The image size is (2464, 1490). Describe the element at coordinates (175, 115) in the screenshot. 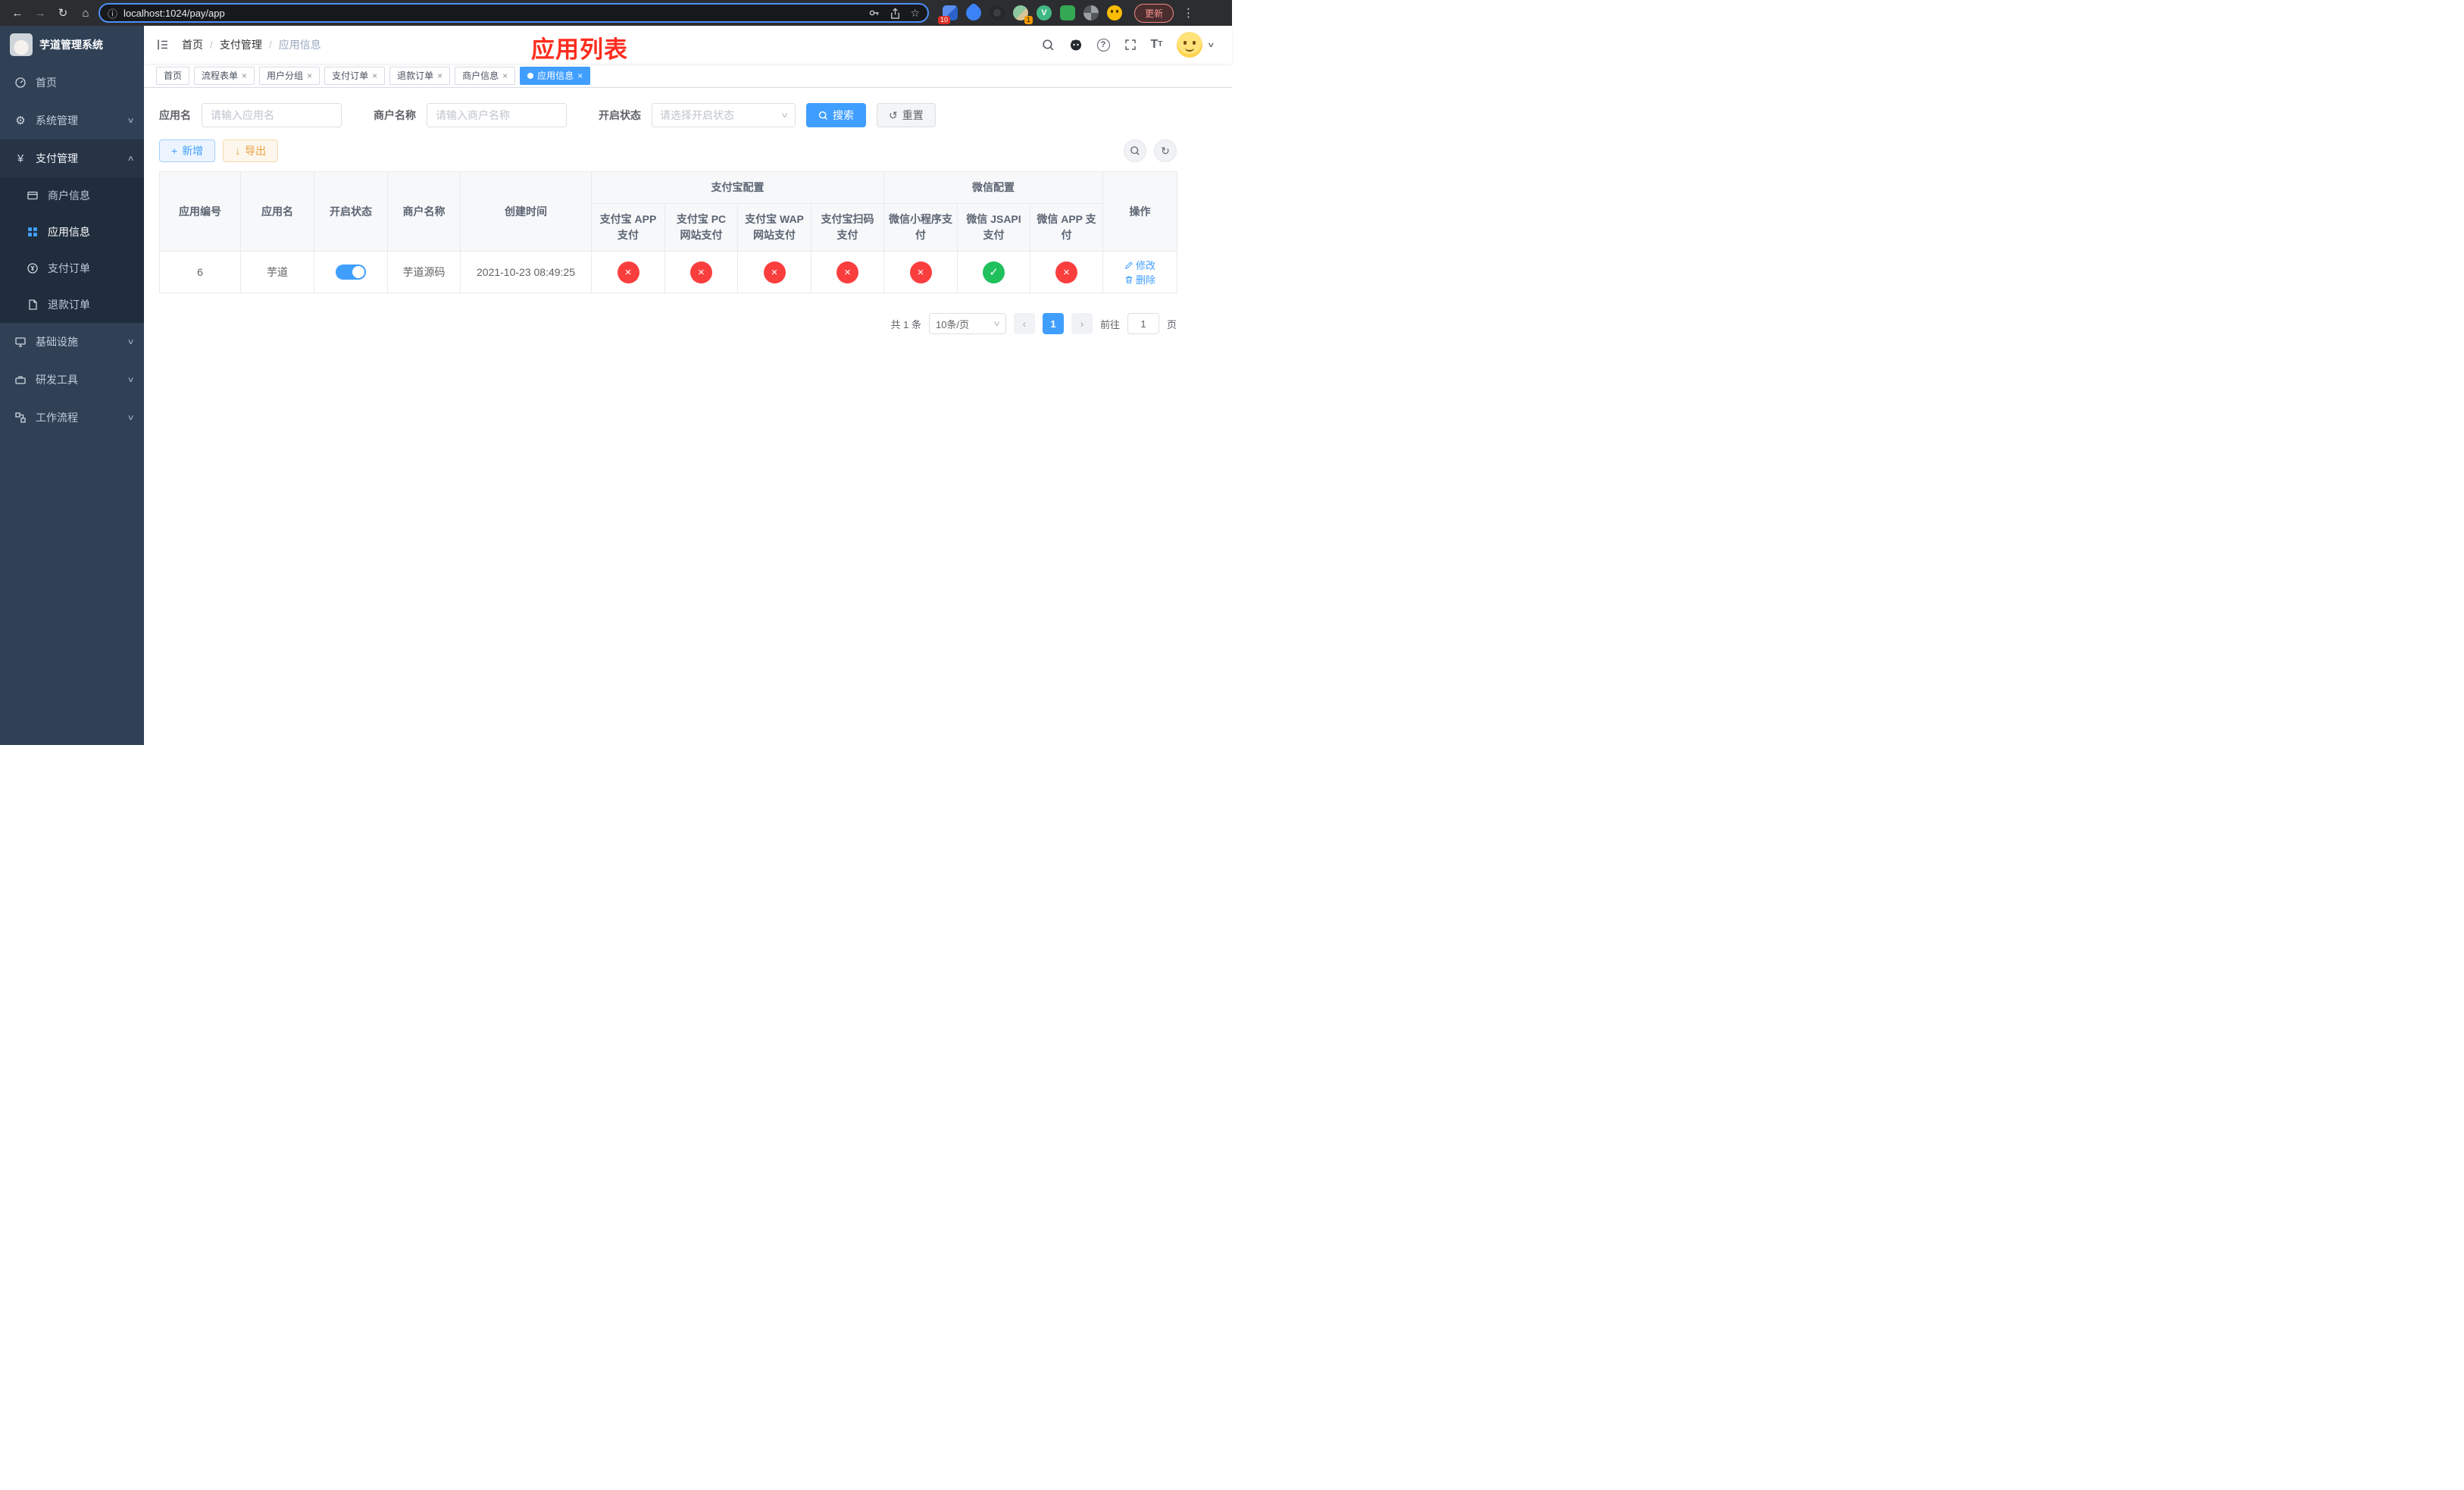

I see `app-name-label: 应用名` at that location.